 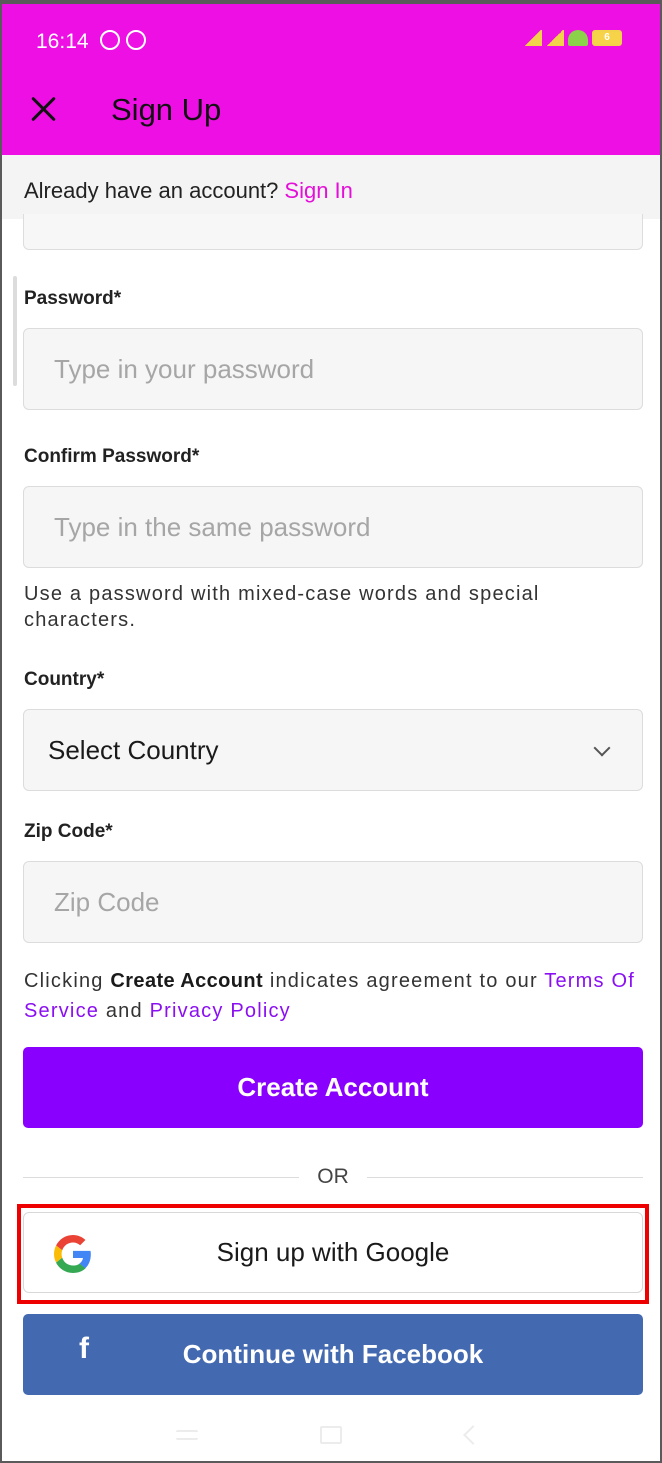 What do you see at coordinates (72, 1254) in the screenshot?
I see `google-icon` at bounding box center [72, 1254].